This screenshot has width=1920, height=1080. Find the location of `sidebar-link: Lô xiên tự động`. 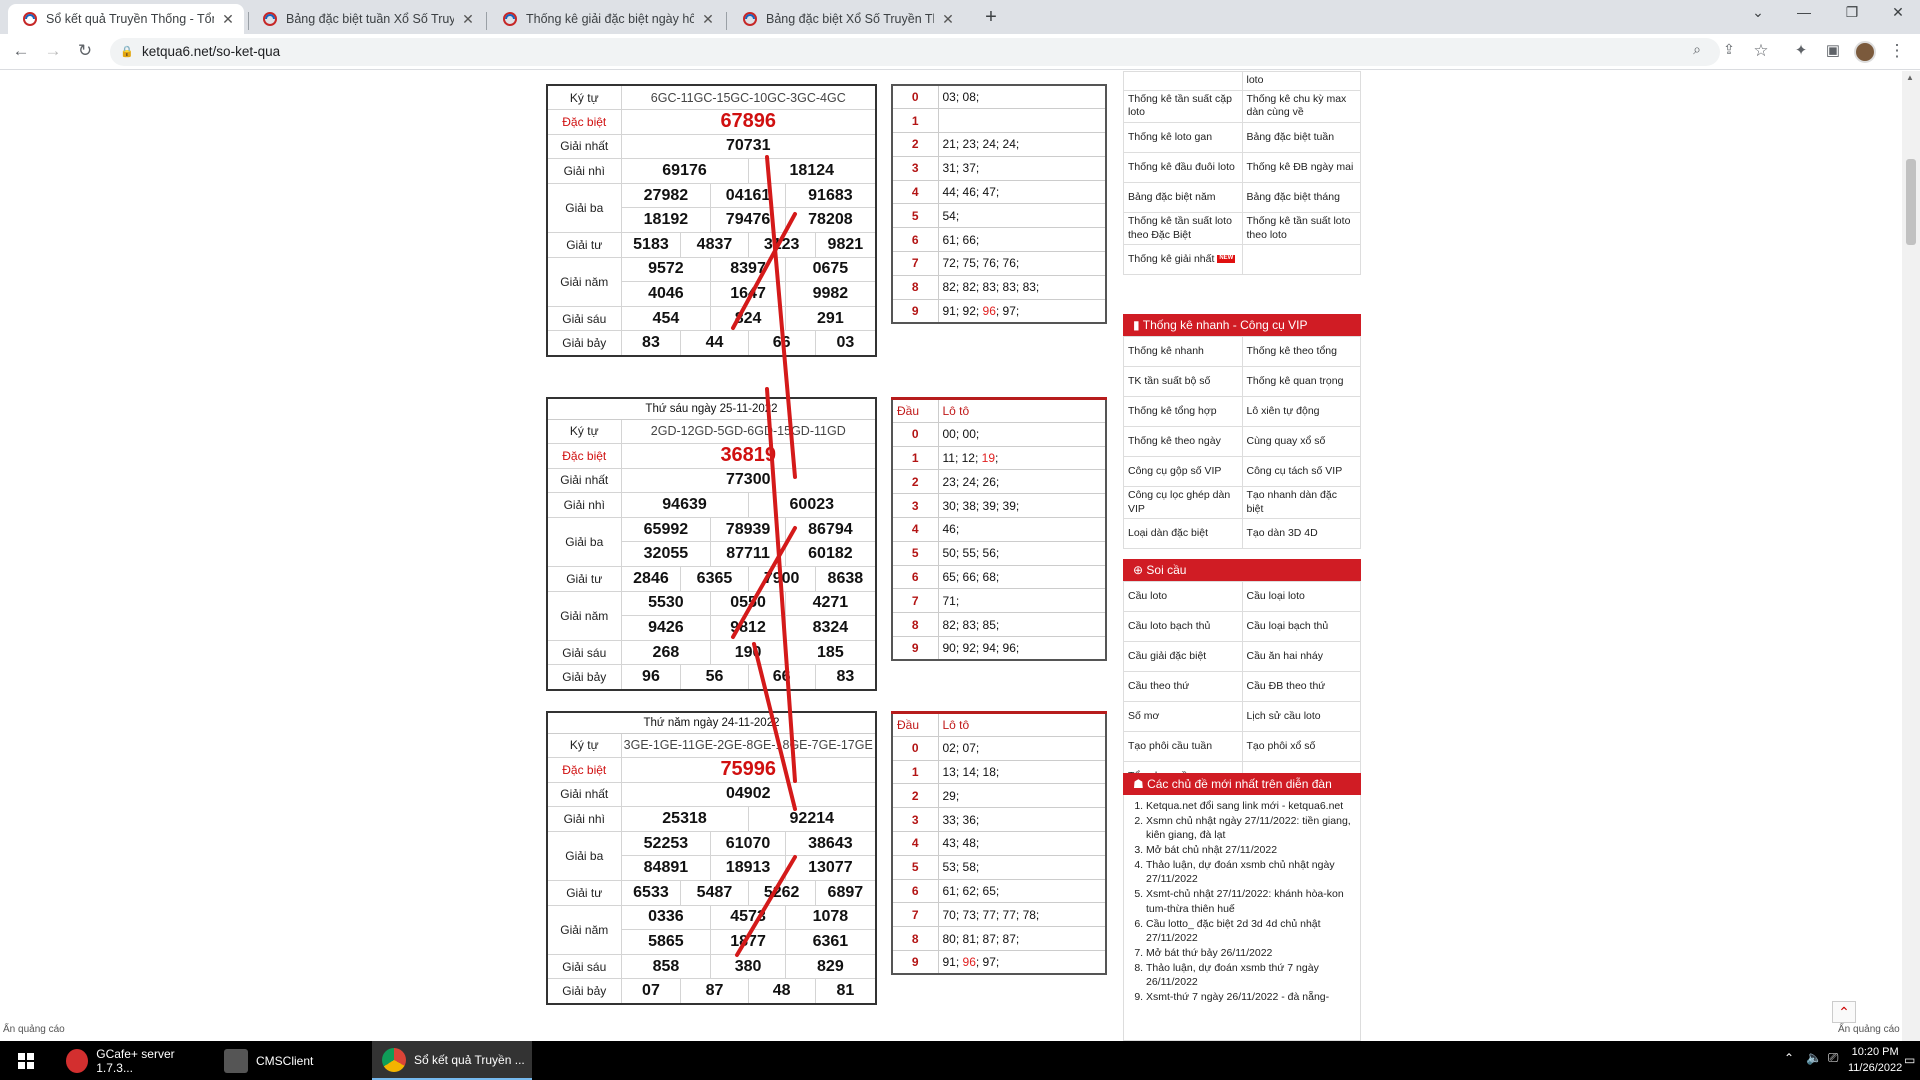

sidebar-link: Lô xiên tự động is located at coordinates (1301, 411).